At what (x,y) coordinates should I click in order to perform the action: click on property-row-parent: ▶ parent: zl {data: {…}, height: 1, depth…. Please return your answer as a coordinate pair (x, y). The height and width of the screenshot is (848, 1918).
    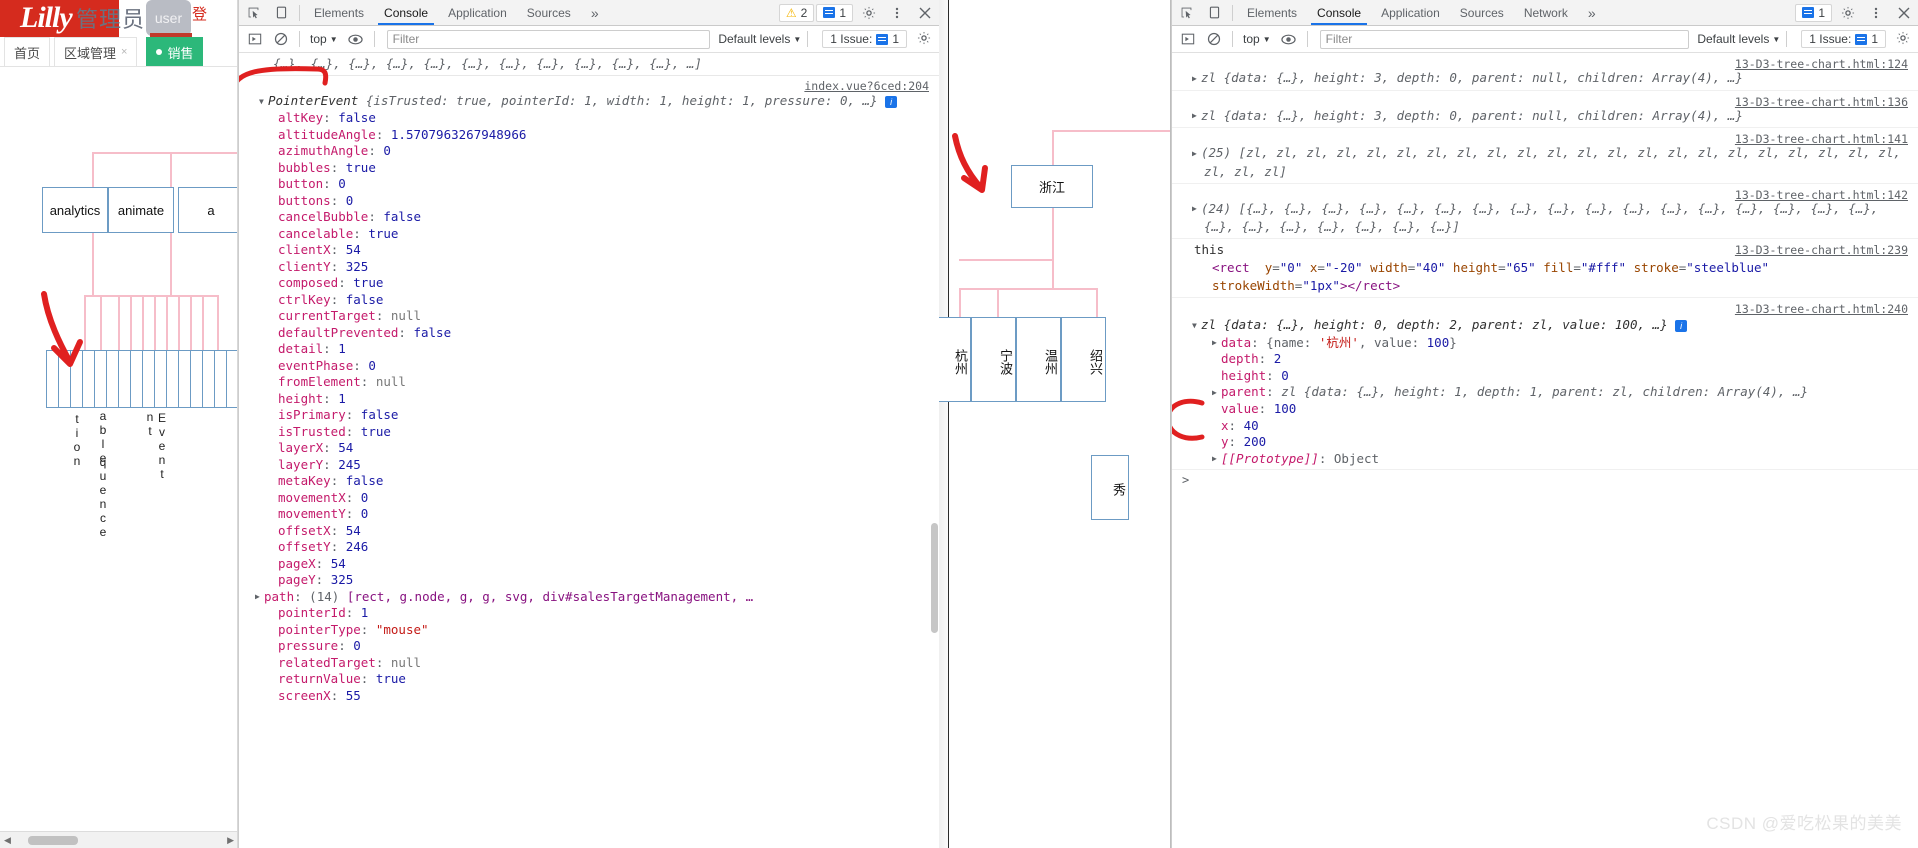
    Looking at the image, I should click on (1546, 392).